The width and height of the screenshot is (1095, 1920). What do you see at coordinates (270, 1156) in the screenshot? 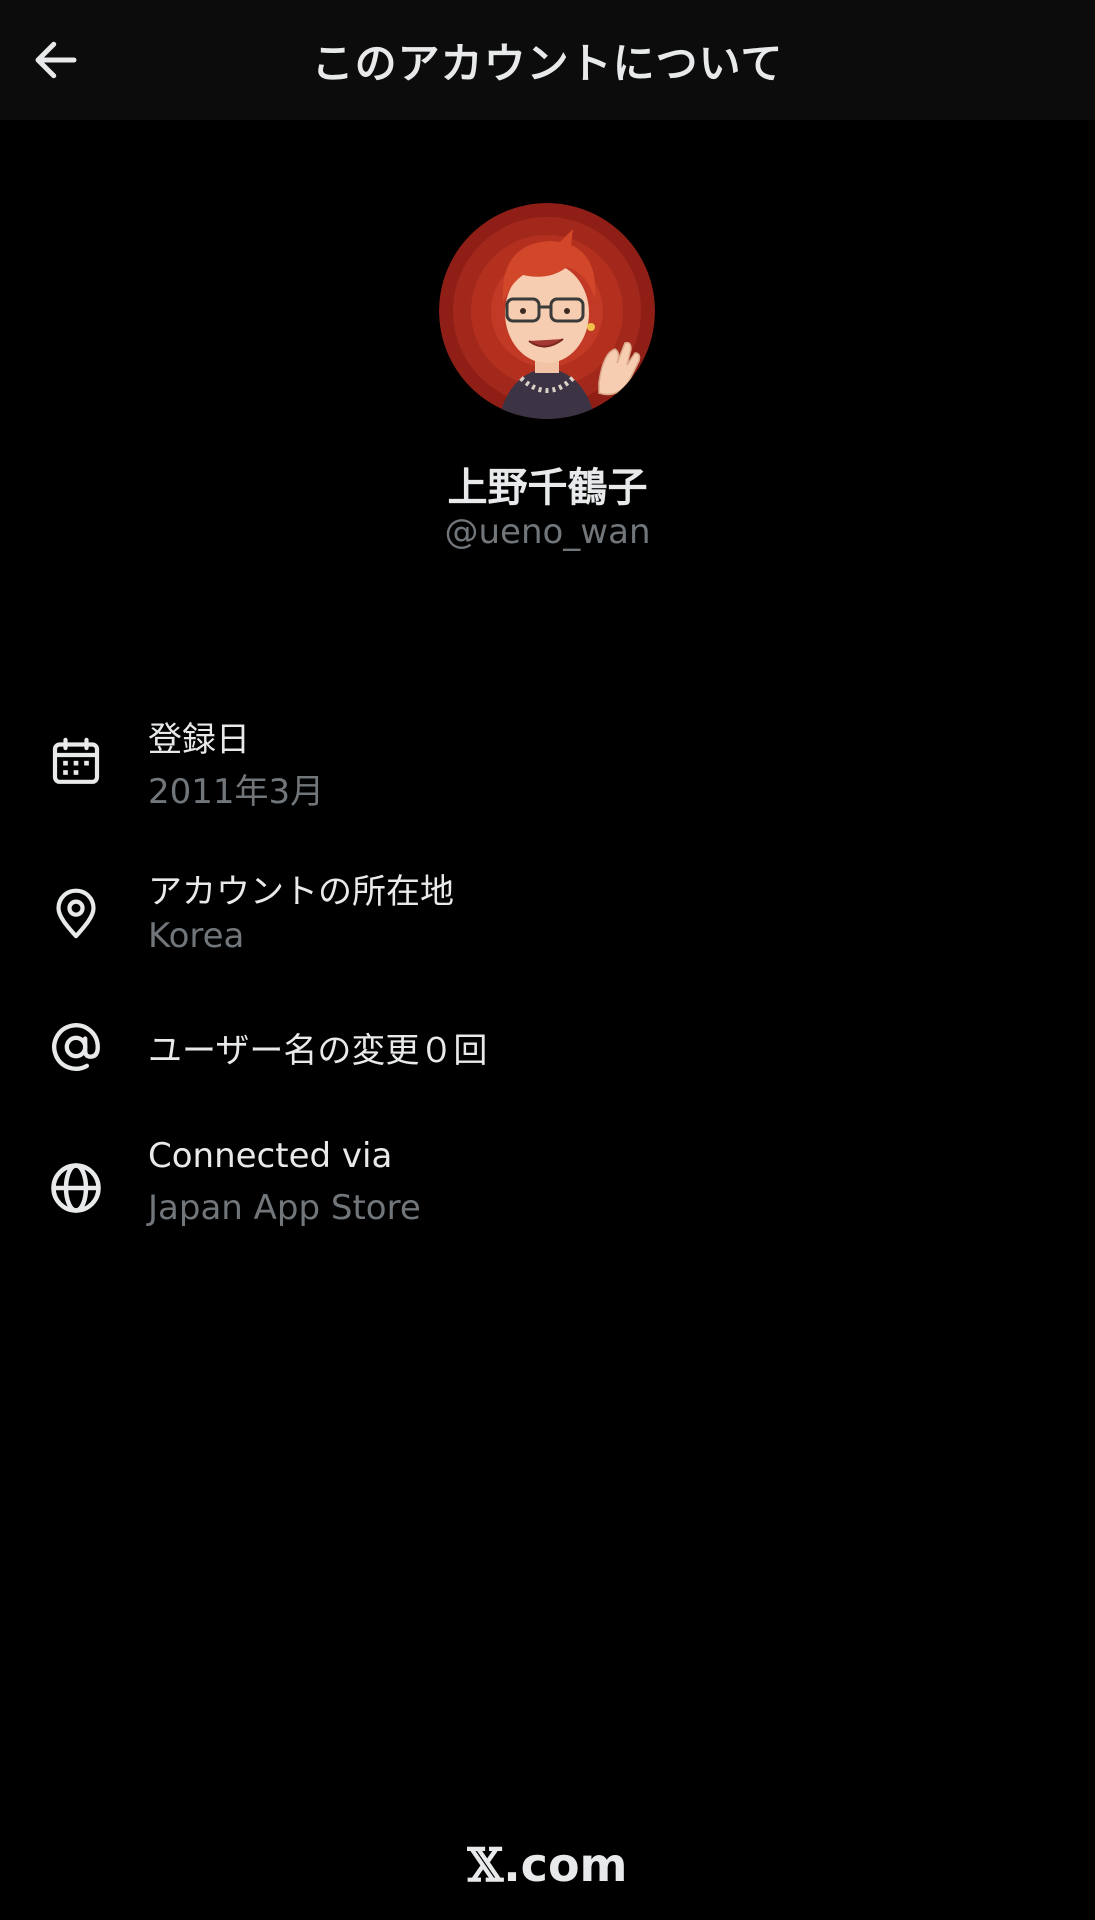
I see `detail-label: Connected via` at bounding box center [270, 1156].